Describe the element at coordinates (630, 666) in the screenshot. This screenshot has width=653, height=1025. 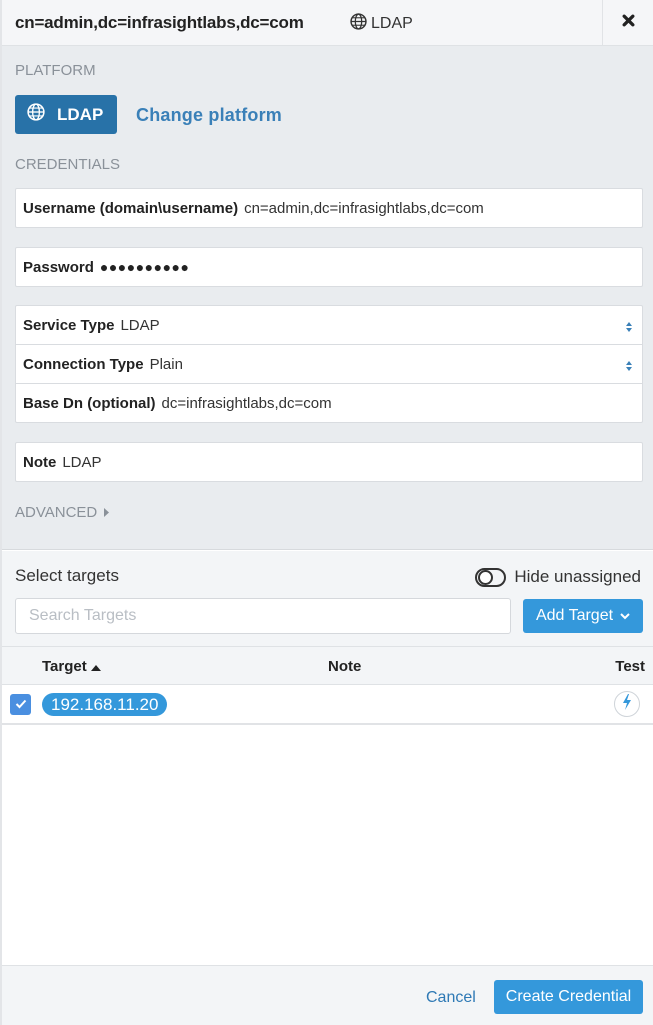
I see `column-header-test: Test` at that location.